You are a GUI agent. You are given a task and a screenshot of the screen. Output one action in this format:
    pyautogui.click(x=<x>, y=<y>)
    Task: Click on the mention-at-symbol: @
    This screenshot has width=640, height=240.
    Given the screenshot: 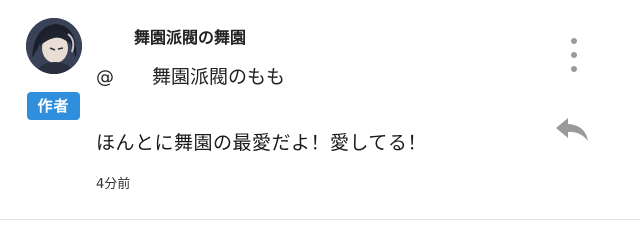 What is the action you would take?
    pyautogui.click(x=105, y=77)
    